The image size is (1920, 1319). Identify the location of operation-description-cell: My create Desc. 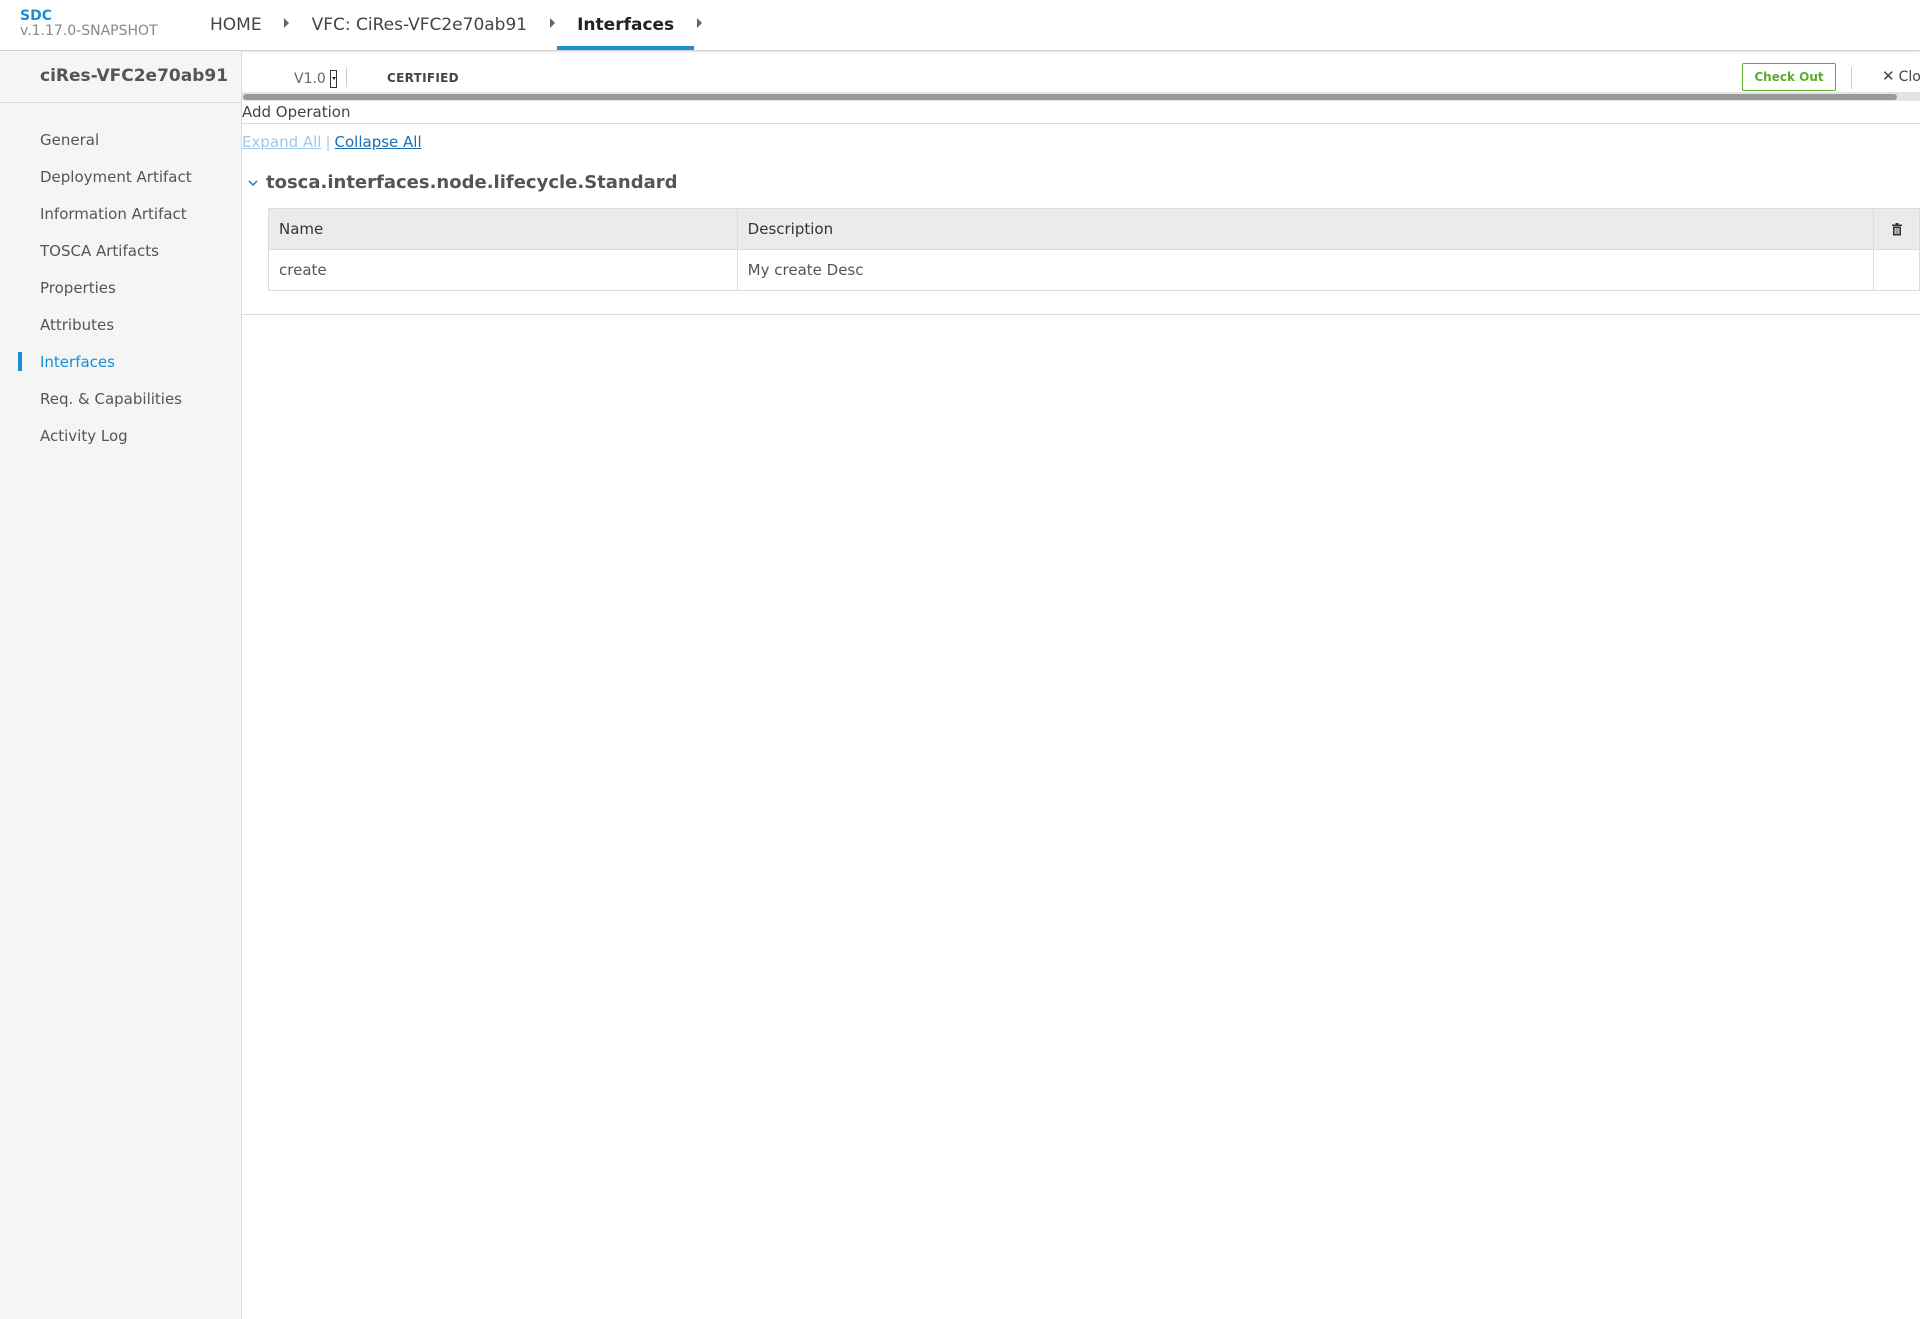
(1305, 270).